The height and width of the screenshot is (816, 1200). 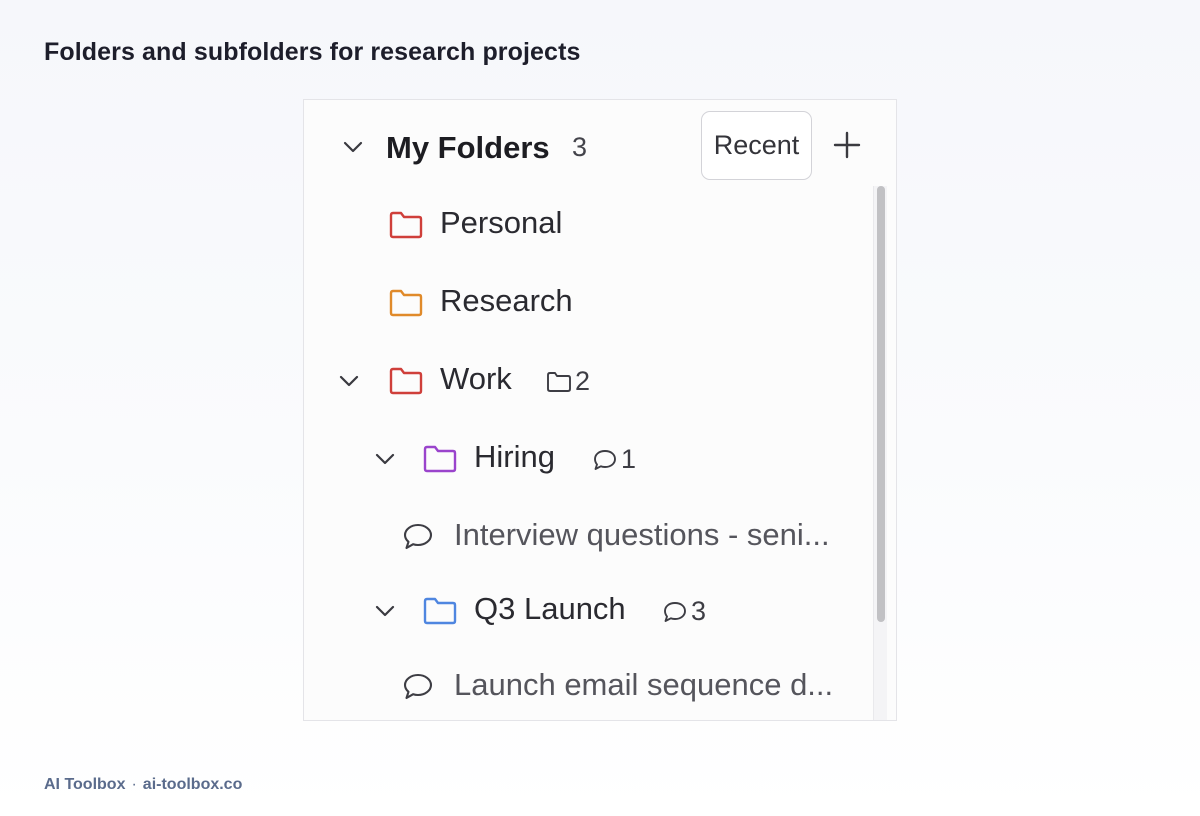 I want to click on folder-label: Q3 Launch, so click(x=550, y=608).